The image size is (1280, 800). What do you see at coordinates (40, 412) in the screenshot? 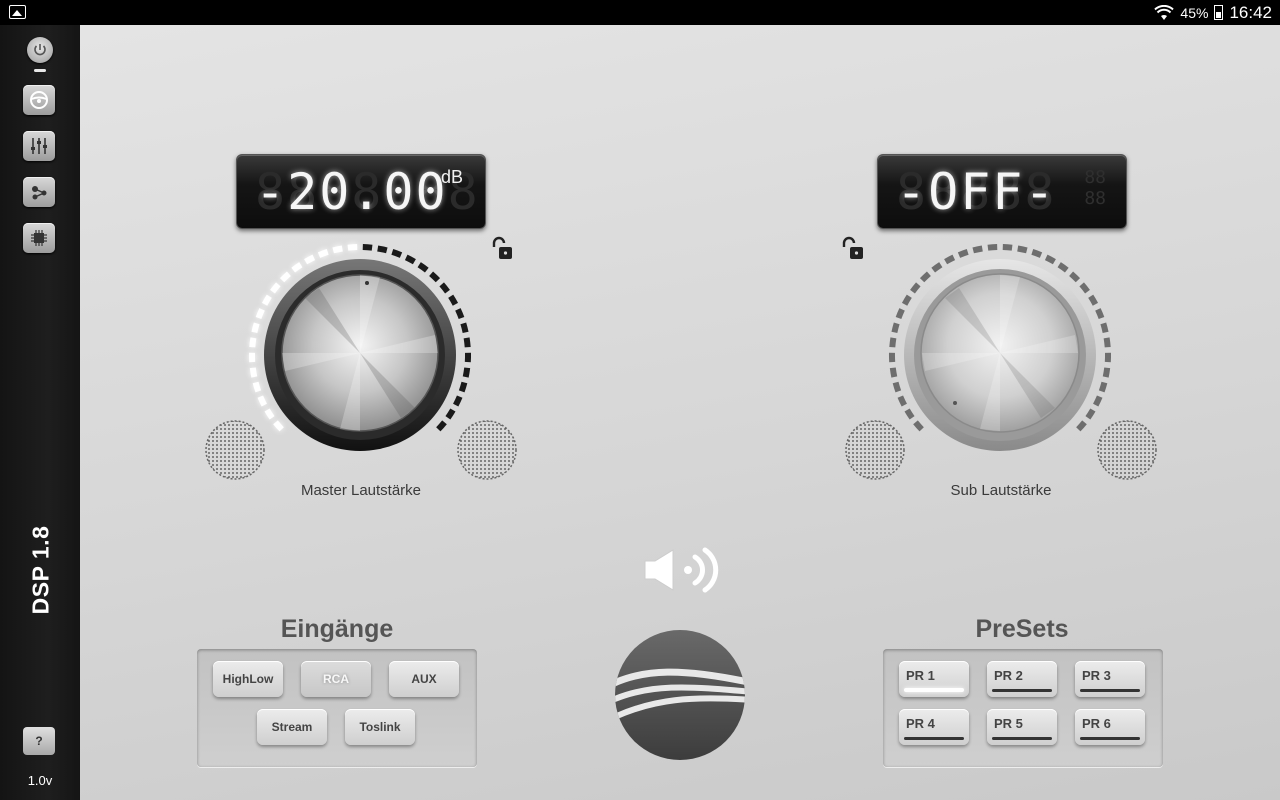
I see `sidebar: DSP 1.8 ? 1.0v` at bounding box center [40, 412].